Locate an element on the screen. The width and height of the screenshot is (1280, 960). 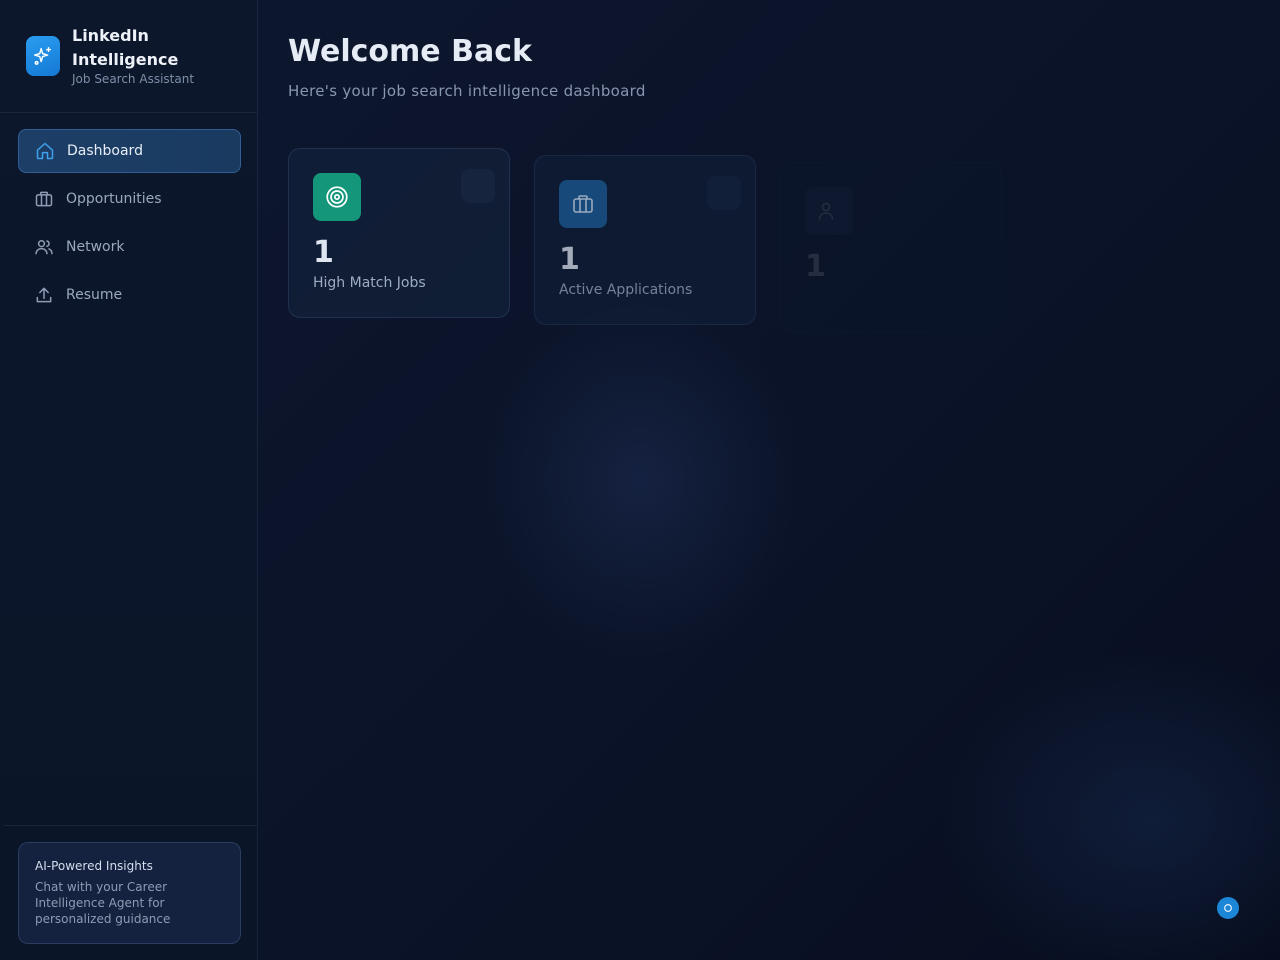
target-icon is located at coordinates (337, 197).